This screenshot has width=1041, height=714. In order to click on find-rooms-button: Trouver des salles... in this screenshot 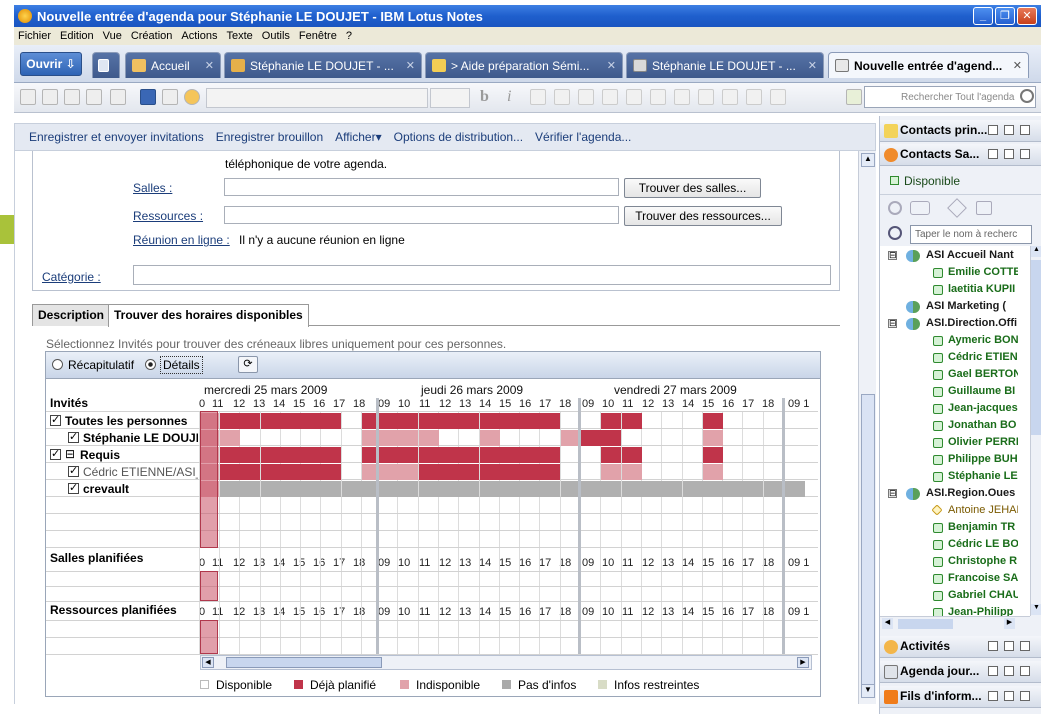, I will do `click(692, 188)`.